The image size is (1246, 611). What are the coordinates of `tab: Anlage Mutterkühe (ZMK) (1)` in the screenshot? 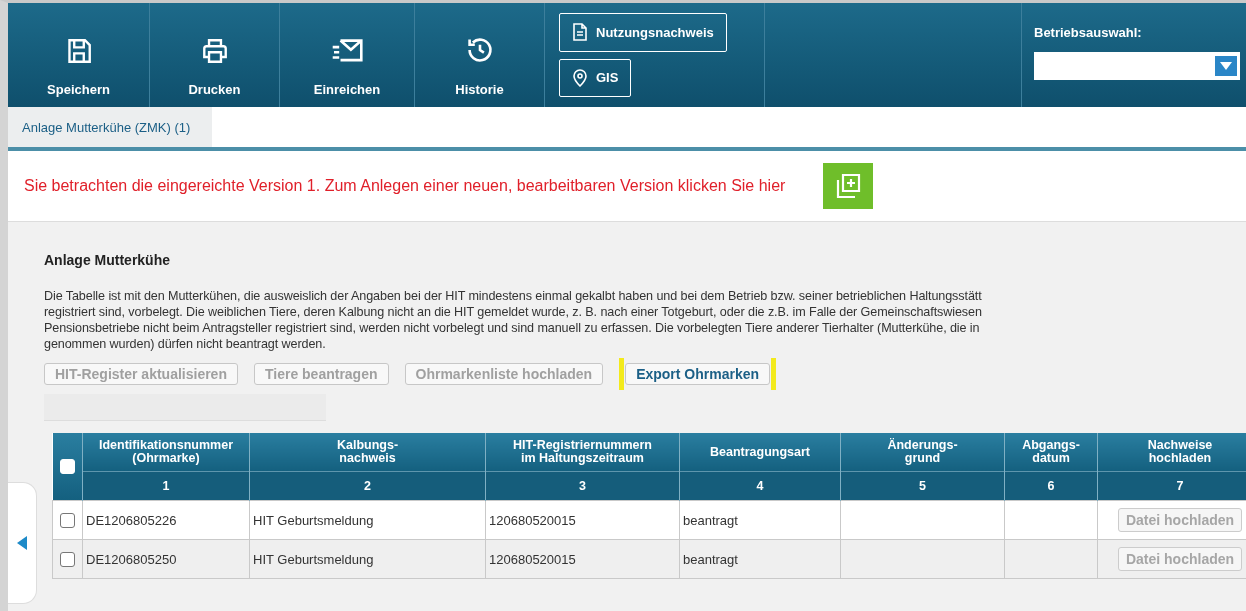 It's located at (110, 127).